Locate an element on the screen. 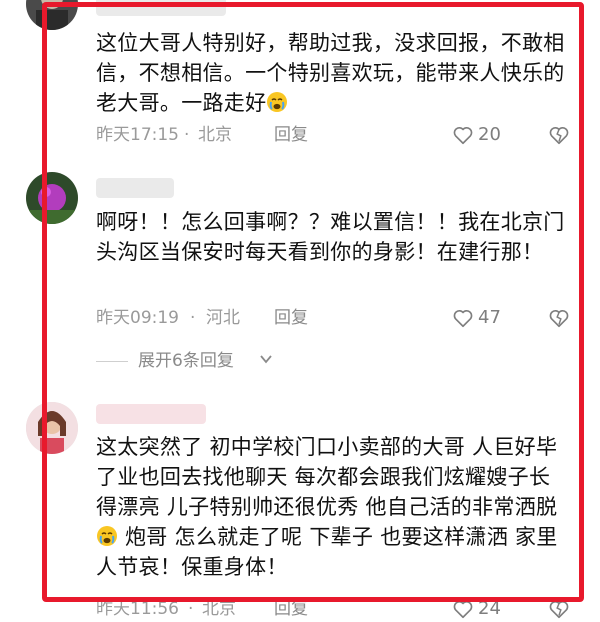 The height and width of the screenshot is (622, 600). expand-replies-label: 展开6条回复 is located at coordinates (186, 361).